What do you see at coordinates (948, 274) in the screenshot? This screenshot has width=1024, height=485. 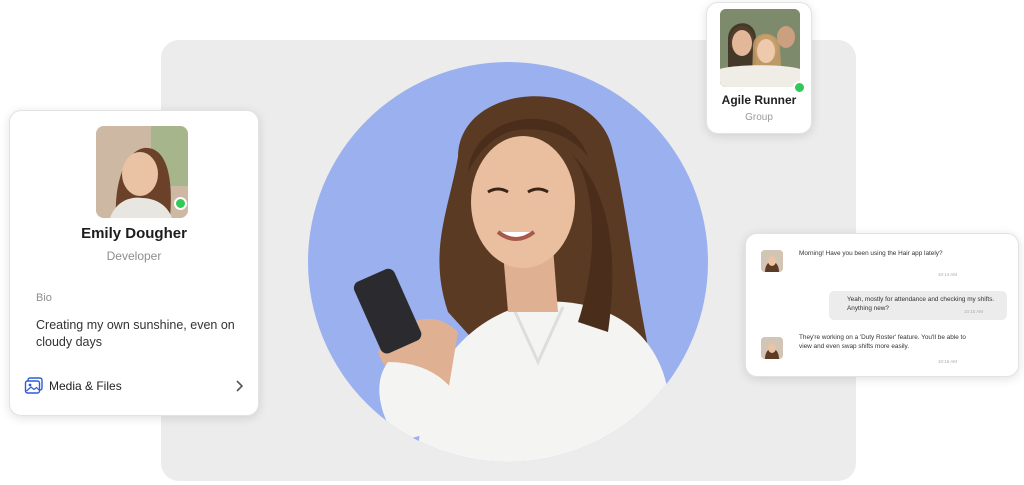 I see `message-time: 10:14 AM` at bounding box center [948, 274].